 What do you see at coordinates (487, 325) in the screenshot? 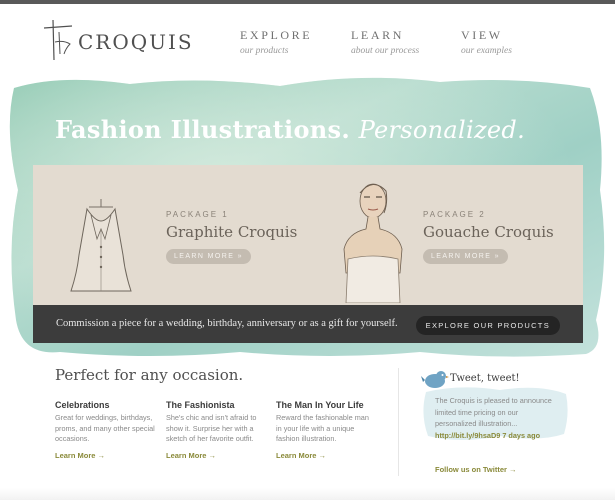
I see `explore-products-button: EXPLORE OUR PRODUCTS` at bounding box center [487, 325].